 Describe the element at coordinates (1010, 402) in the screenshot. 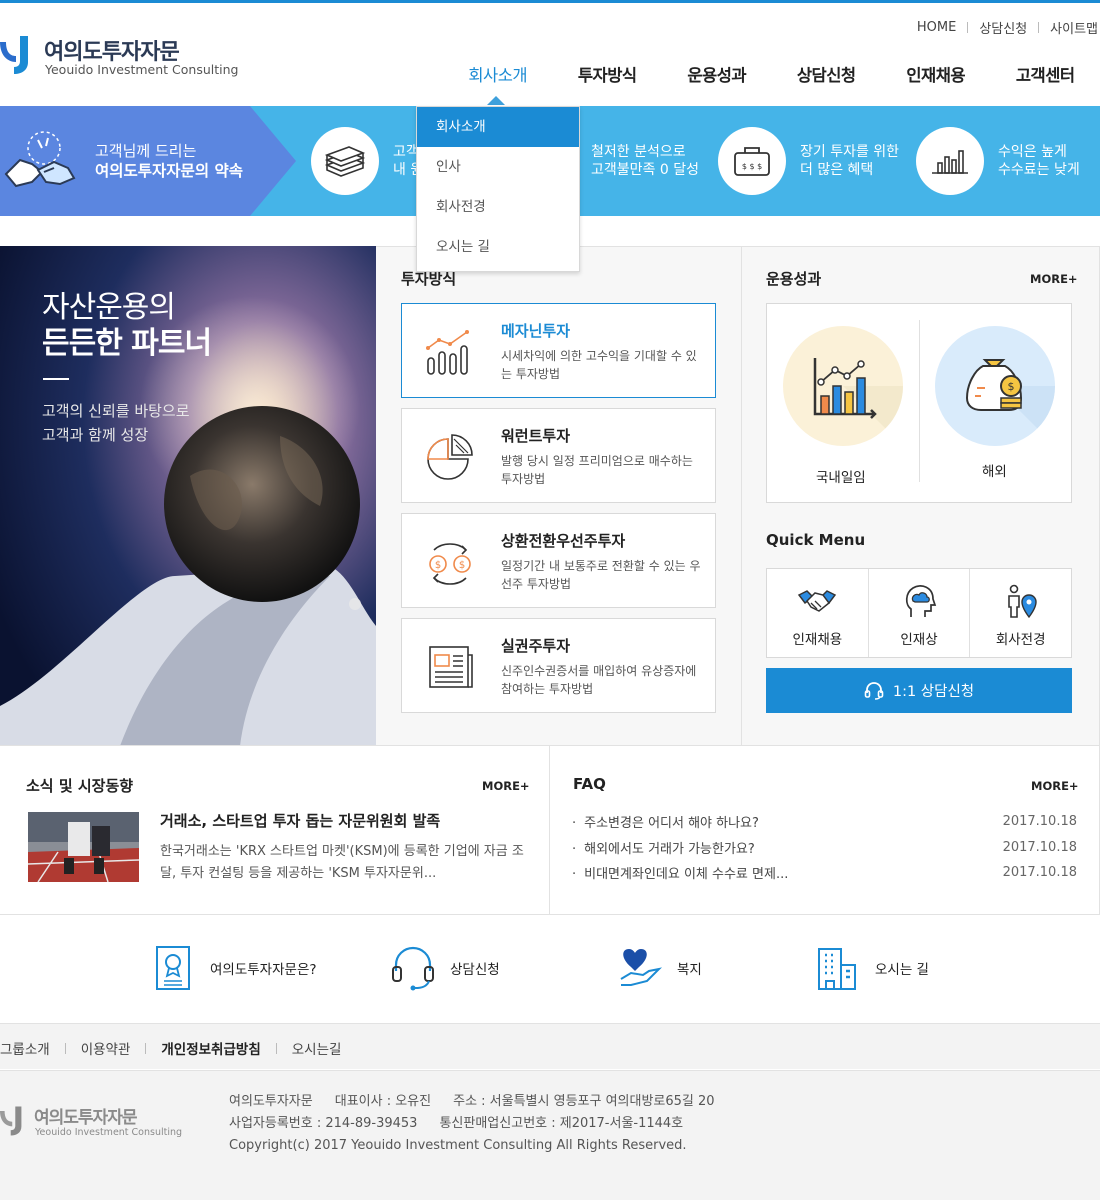

I see `money-bag-icon: $` at that location.